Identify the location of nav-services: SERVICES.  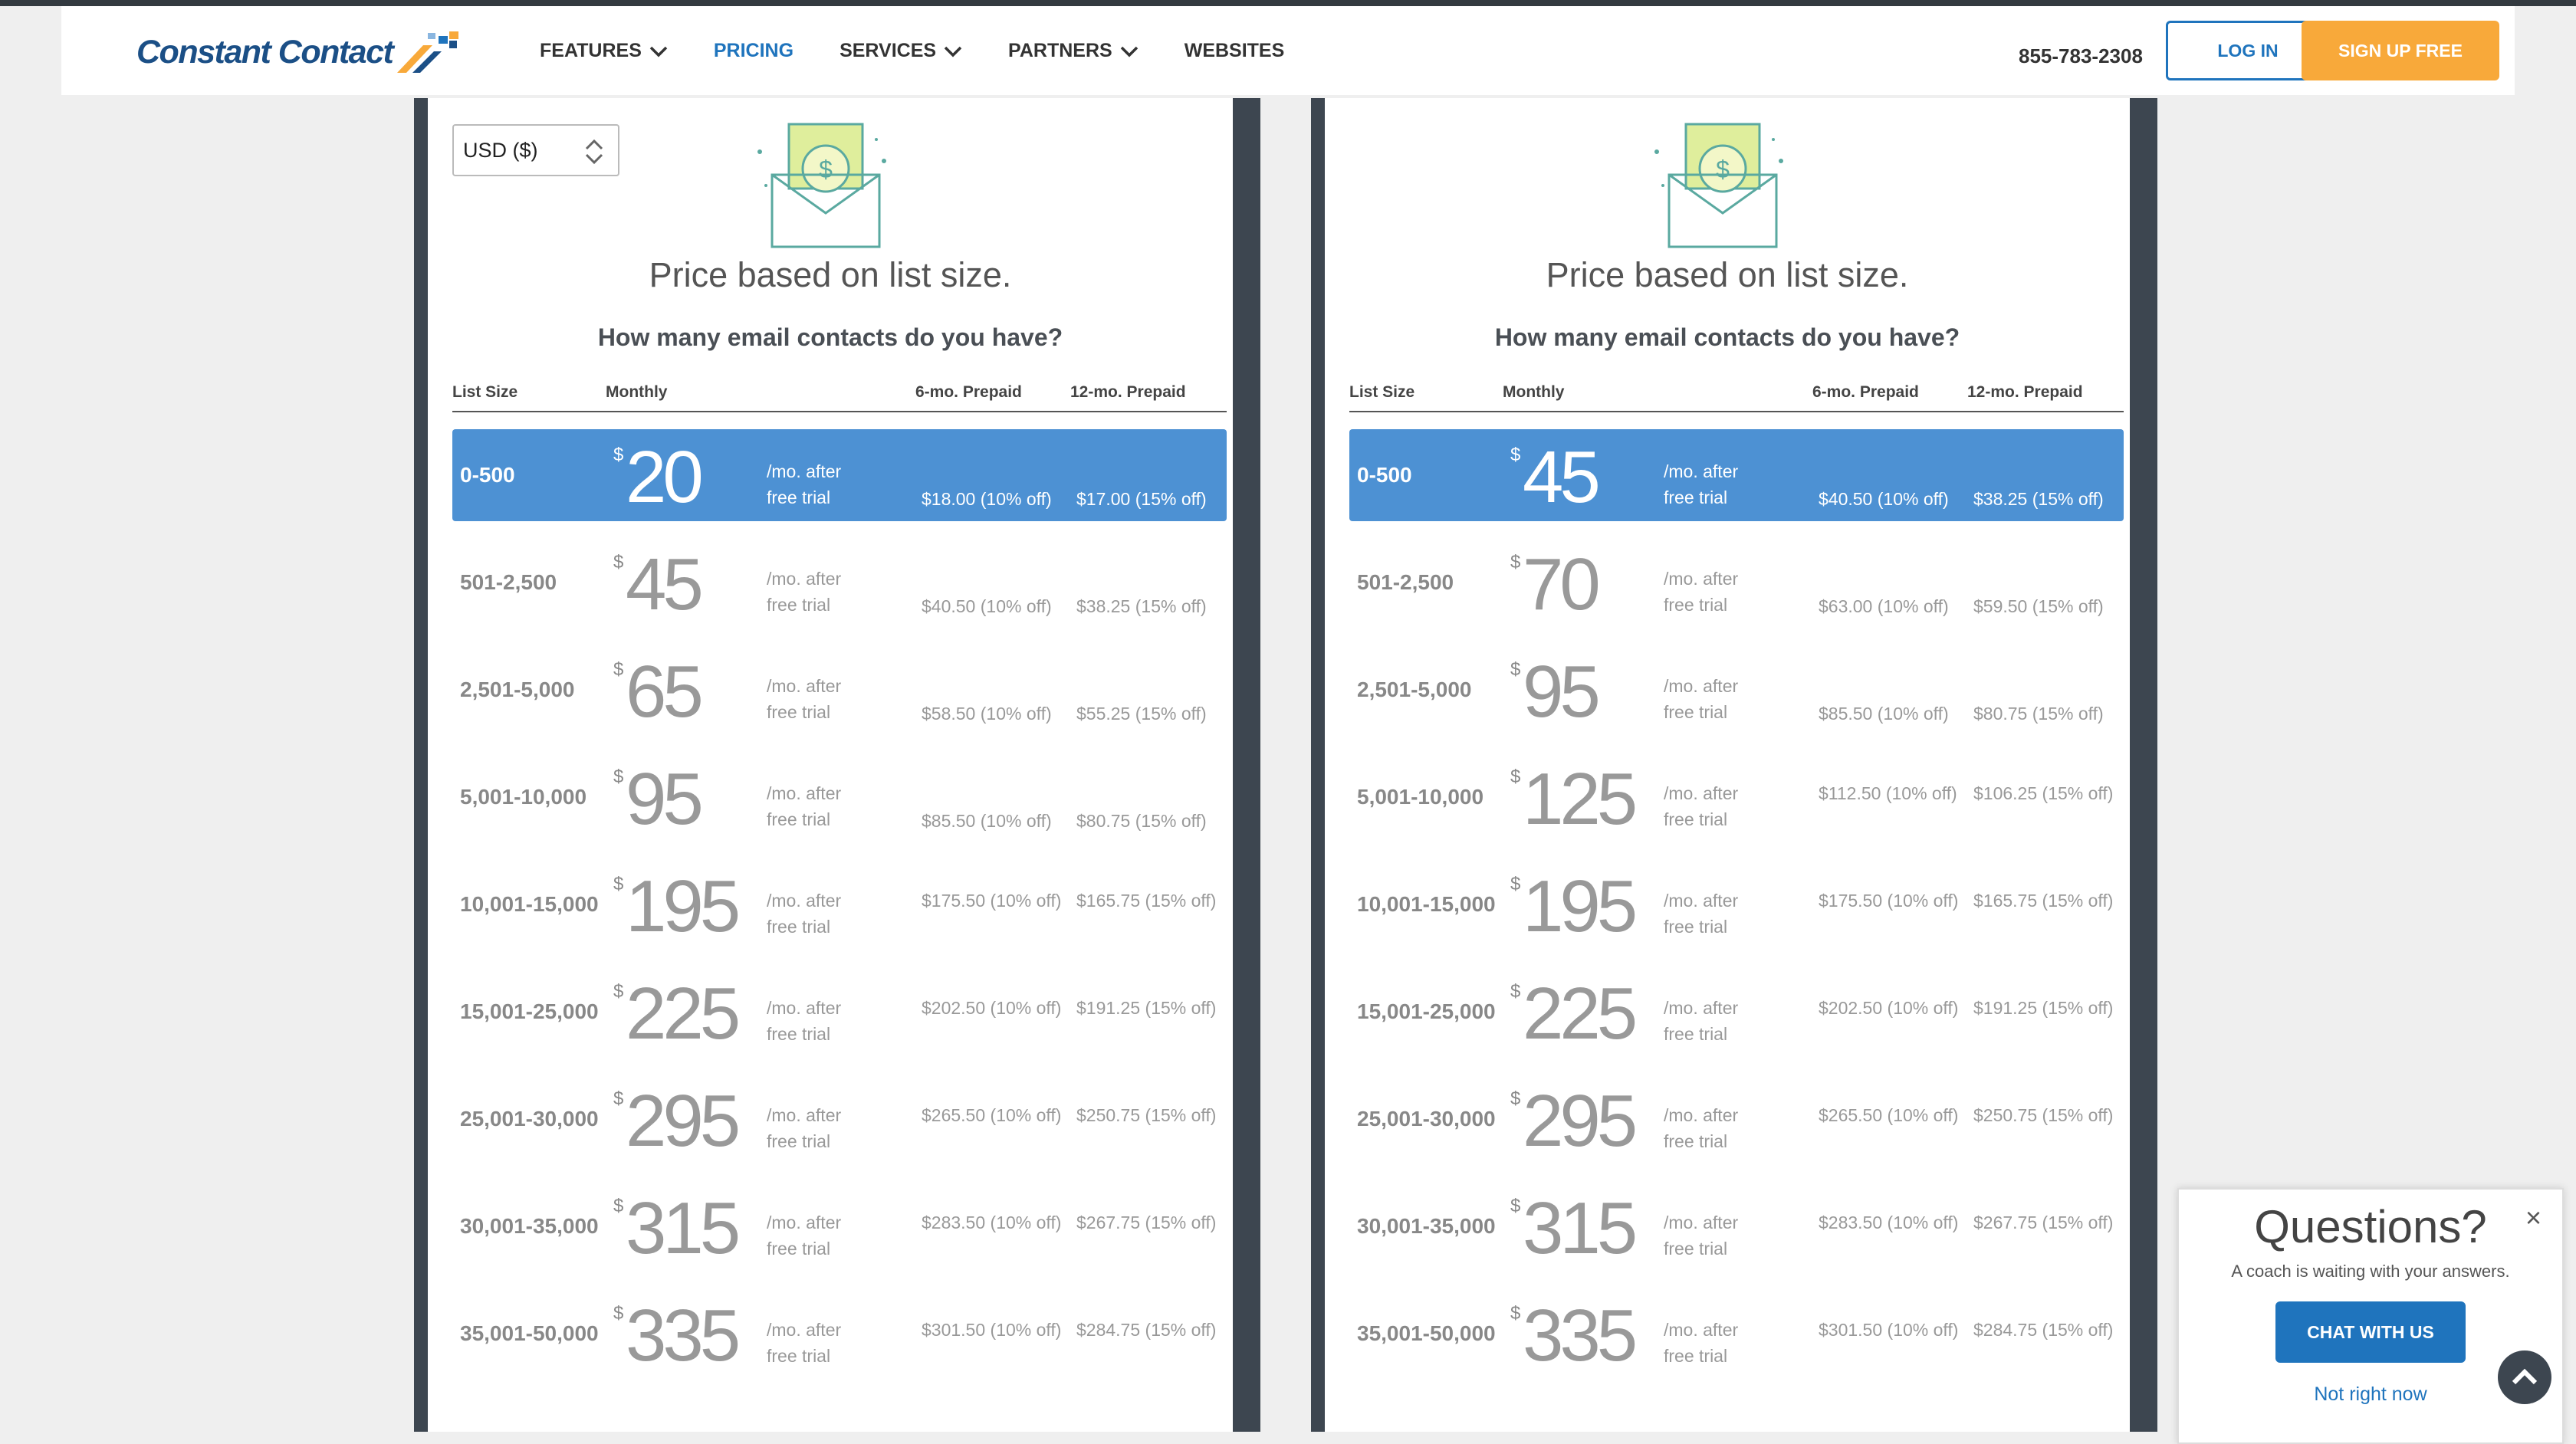
(901, 51).